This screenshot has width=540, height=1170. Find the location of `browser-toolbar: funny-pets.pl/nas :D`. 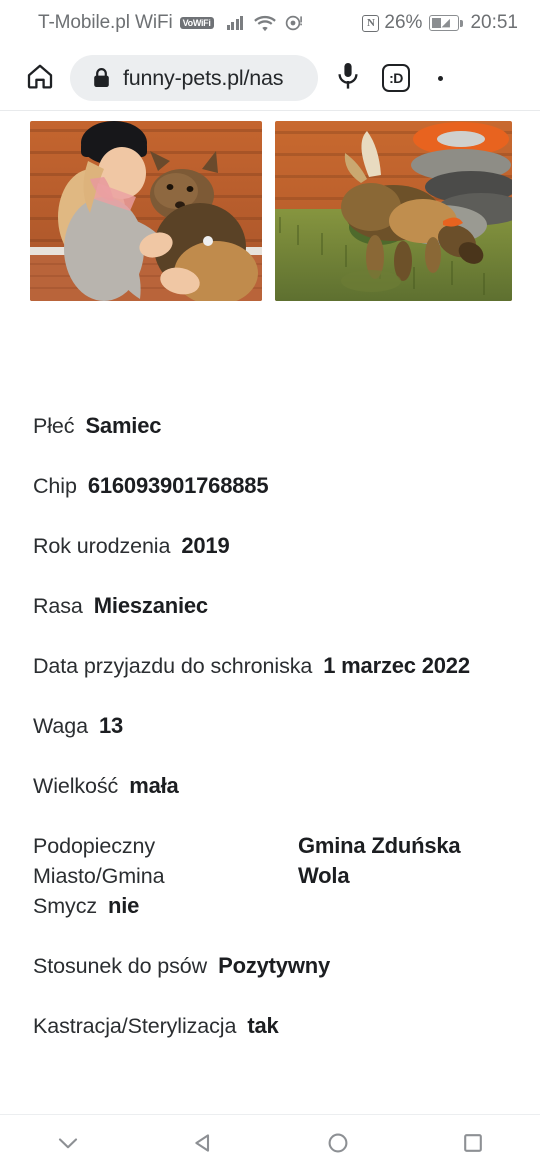

browser-toolbar: funny-pets.pl/nas :D is located at coordinates (270, 78).